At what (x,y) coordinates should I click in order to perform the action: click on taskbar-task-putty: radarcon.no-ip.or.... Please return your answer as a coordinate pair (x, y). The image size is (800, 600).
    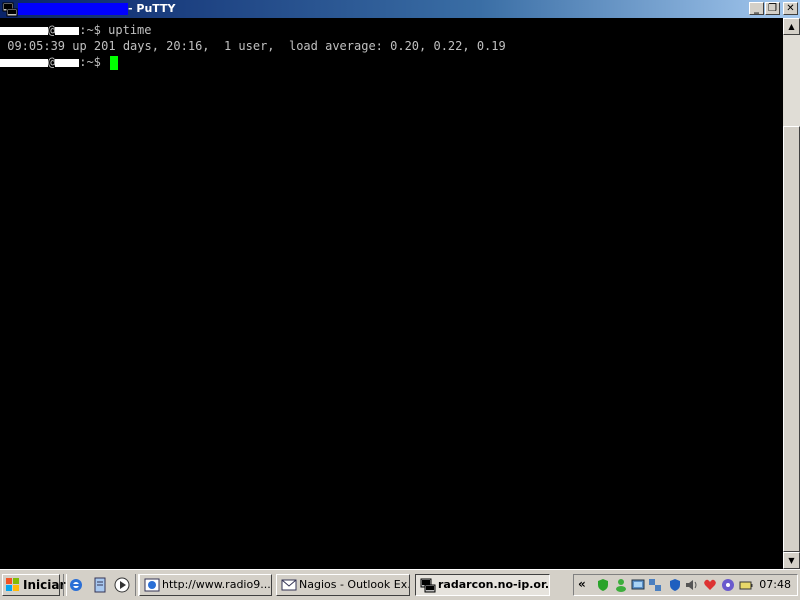
    Looking at the image, I should click on (482, 585).